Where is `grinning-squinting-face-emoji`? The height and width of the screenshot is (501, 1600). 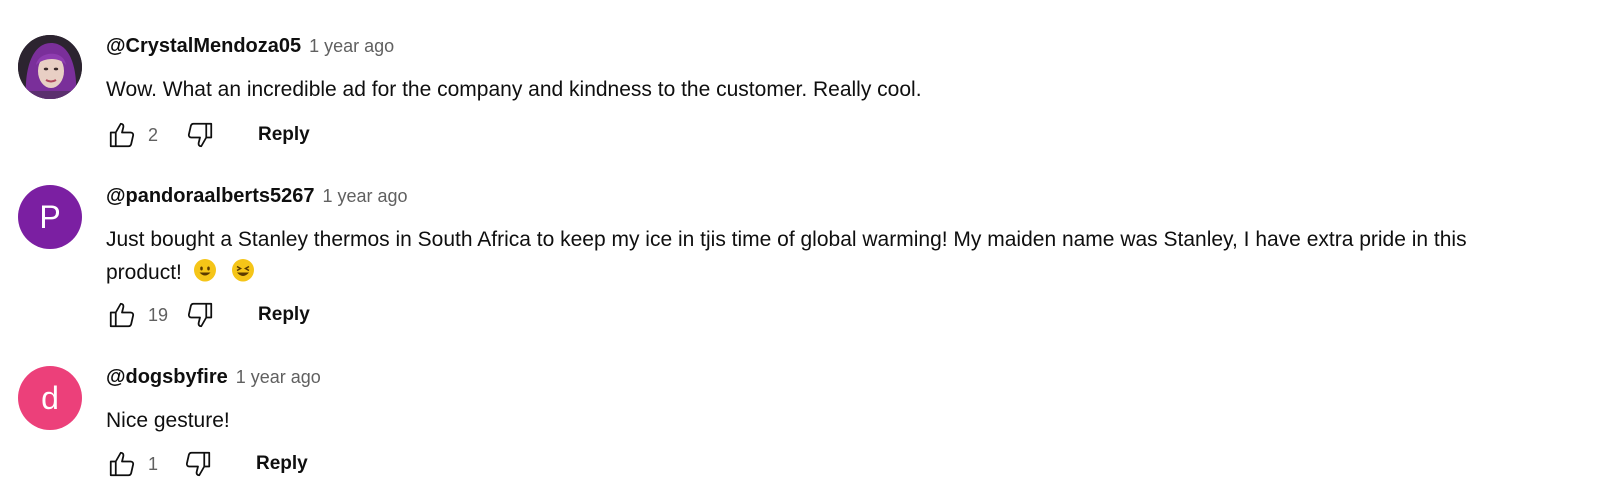
grinning-squinting-face-emoji is located at coordinates (242, 270).